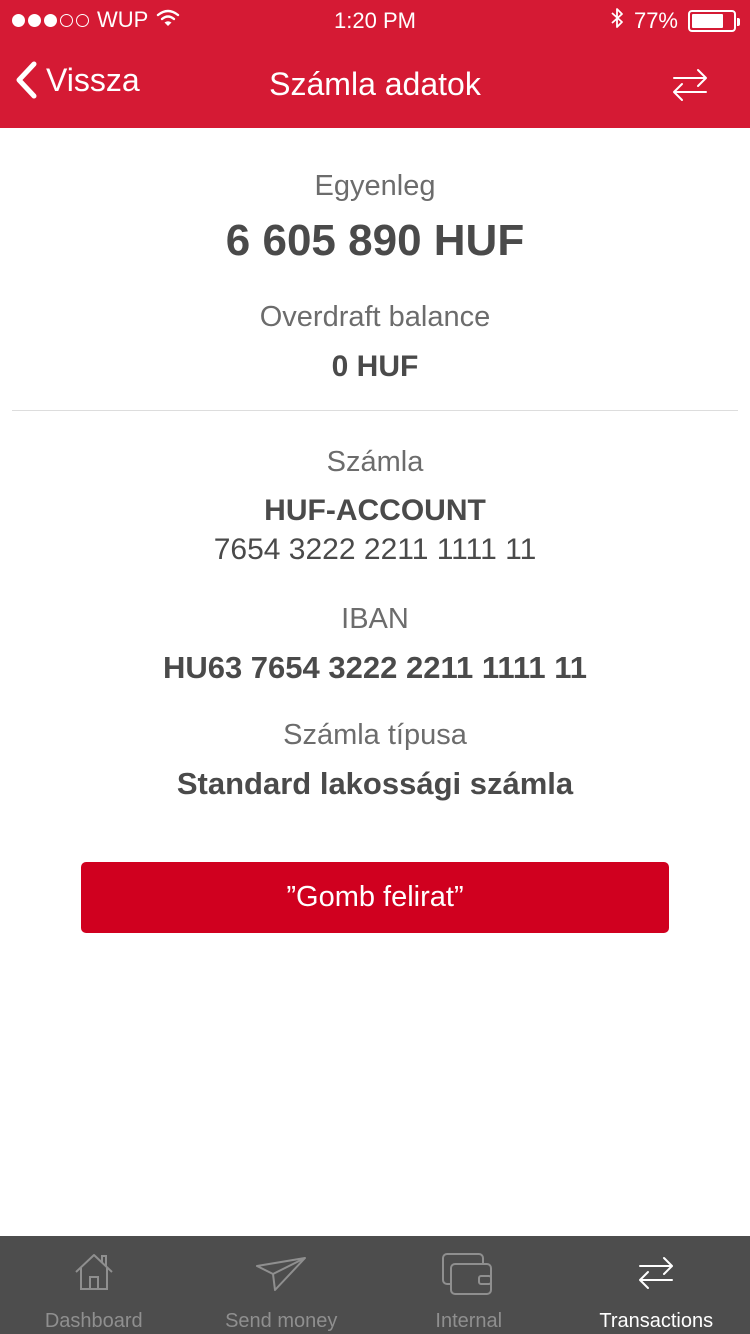 This screenshot has width=750, height=1334. I want to click on tab-send-money: Send money, so click(282, 1285).